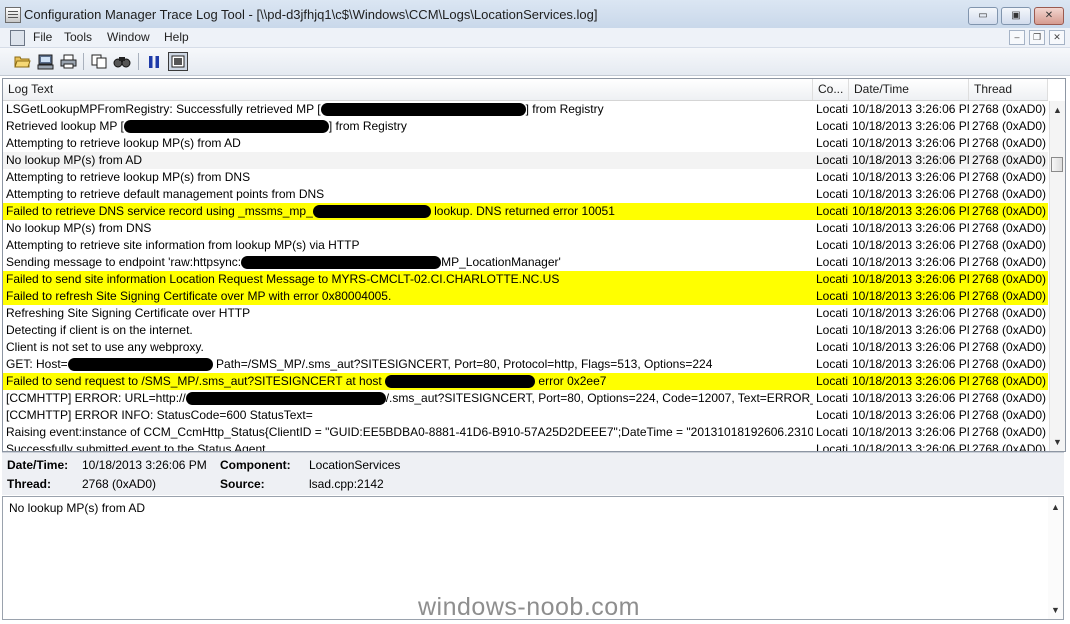 Image resolution: width=1070 pixels, height=624 pixels. What do you see at coordinates (79, 228) in the screenshot?
I see `log-text: No lookup MP(s) from DNS` at bounding box center [79, 228].